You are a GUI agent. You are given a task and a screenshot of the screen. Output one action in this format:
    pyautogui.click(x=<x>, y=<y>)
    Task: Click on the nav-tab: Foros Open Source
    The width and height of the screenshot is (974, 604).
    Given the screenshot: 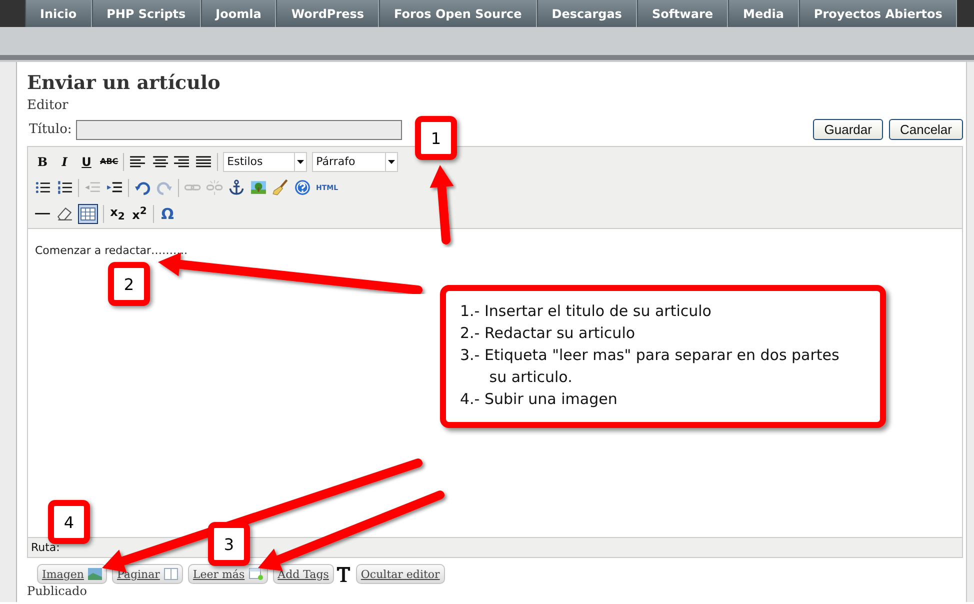 What is the action you would take?
    pyautogui.click(x=458, y=13)
    